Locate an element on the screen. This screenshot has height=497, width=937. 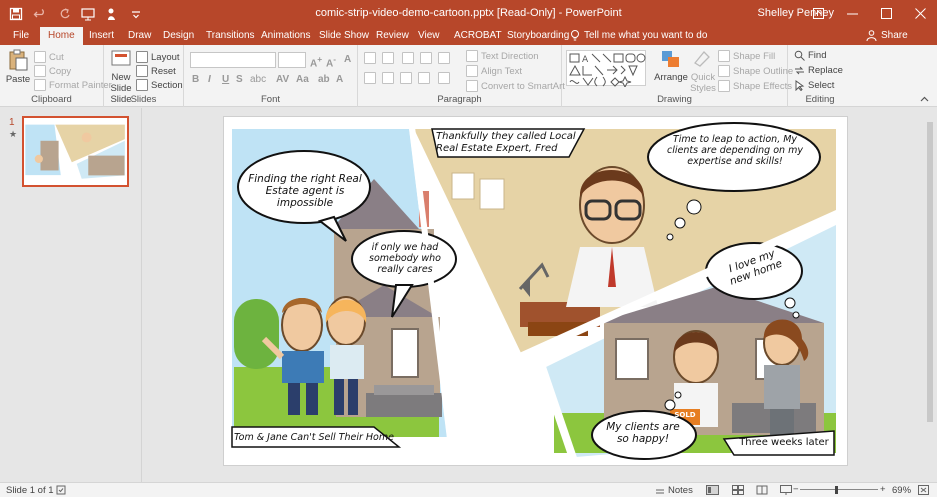
maximize-icon is located at coordinates (886, 13).